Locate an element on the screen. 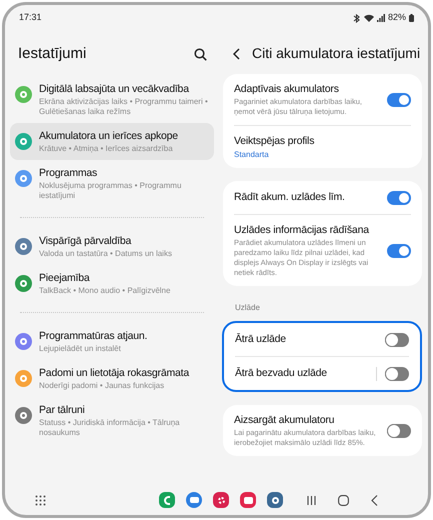  row-title: Uzlādes informācijas rādīšana is located at coordinates (302, 230).